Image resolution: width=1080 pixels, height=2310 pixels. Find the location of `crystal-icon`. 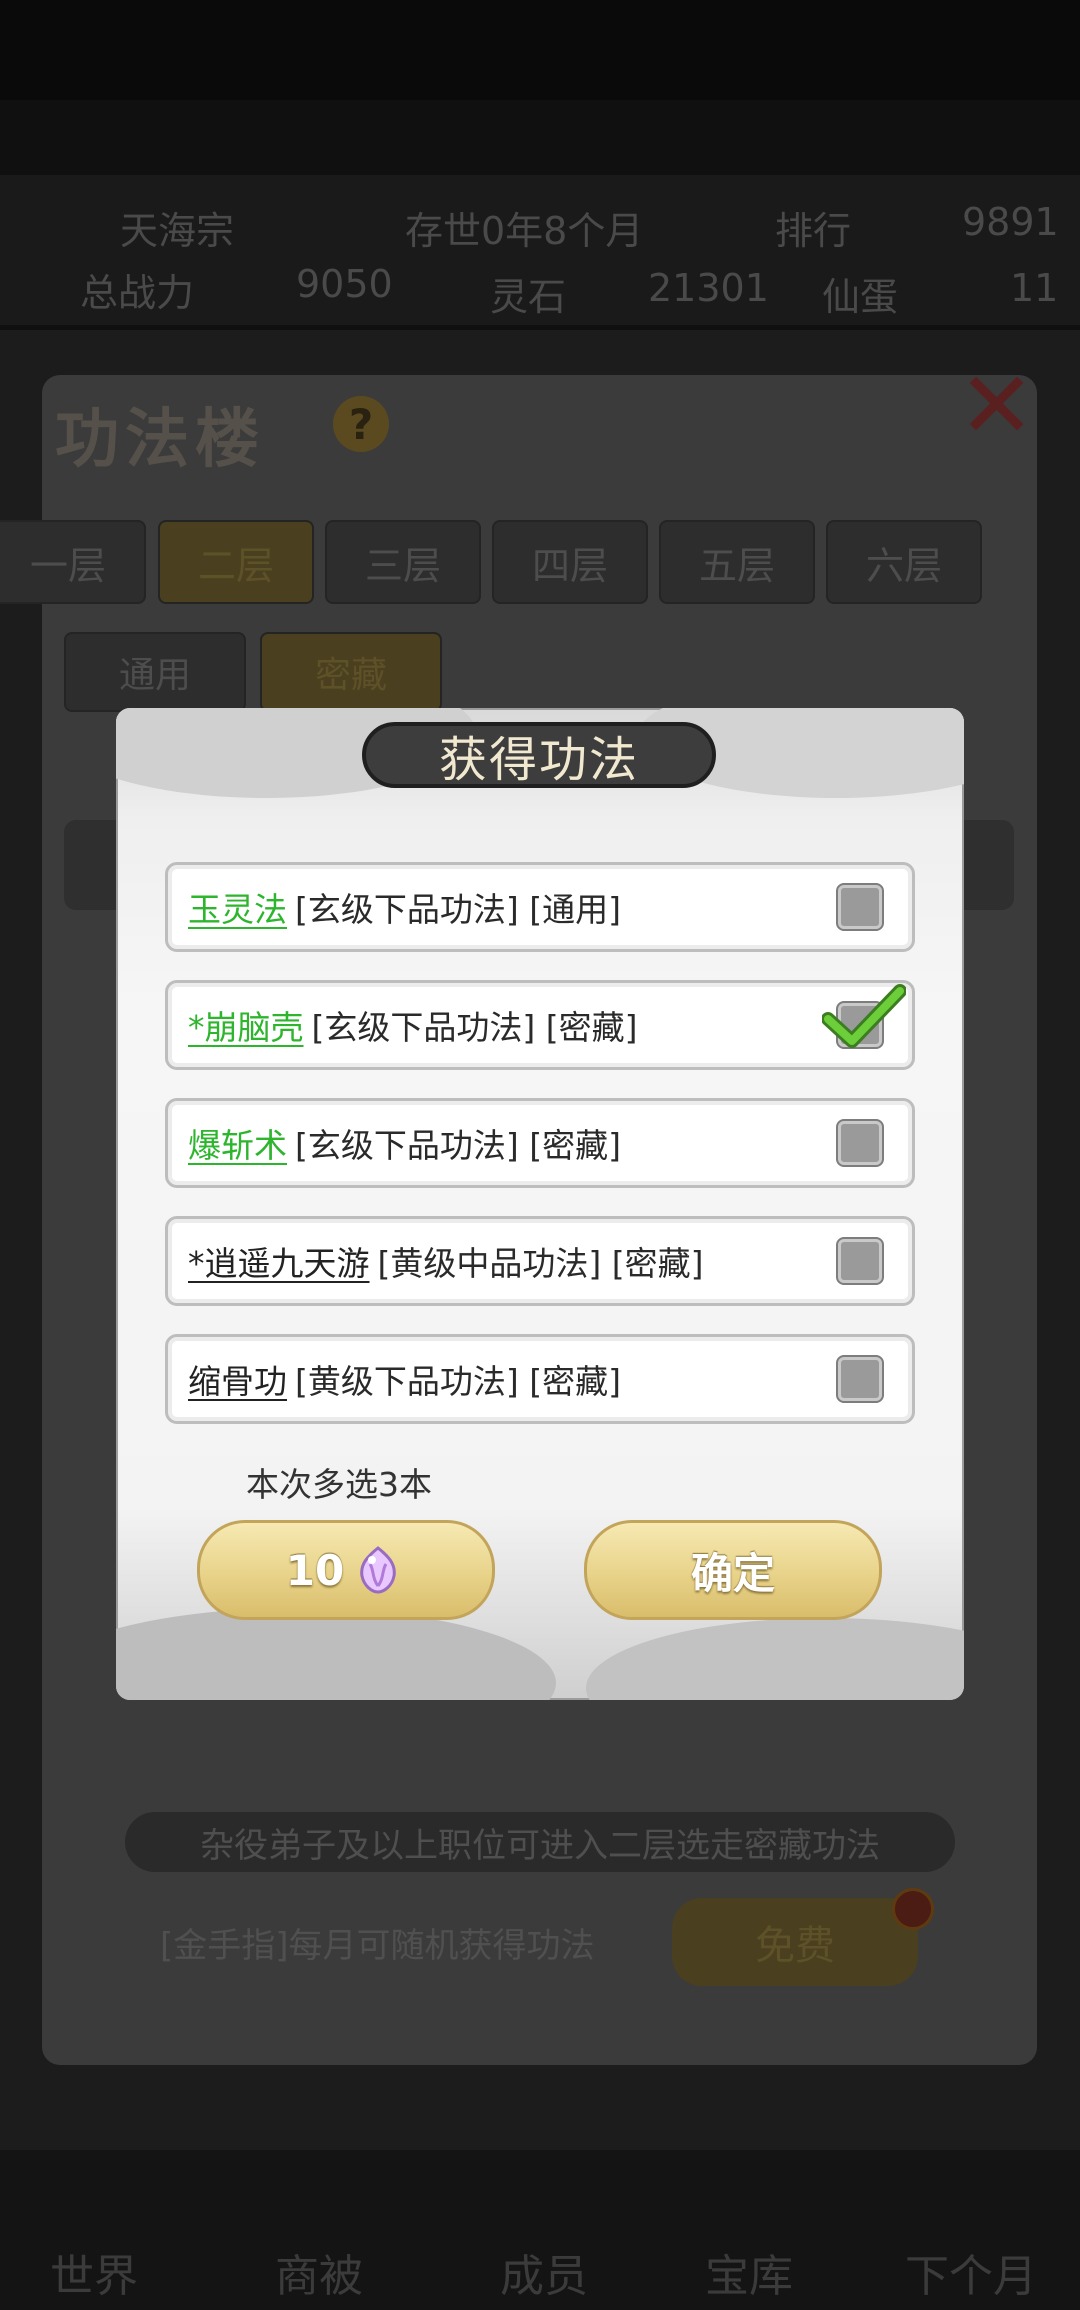

crystal-icon is located at coordinates (378, 1570).